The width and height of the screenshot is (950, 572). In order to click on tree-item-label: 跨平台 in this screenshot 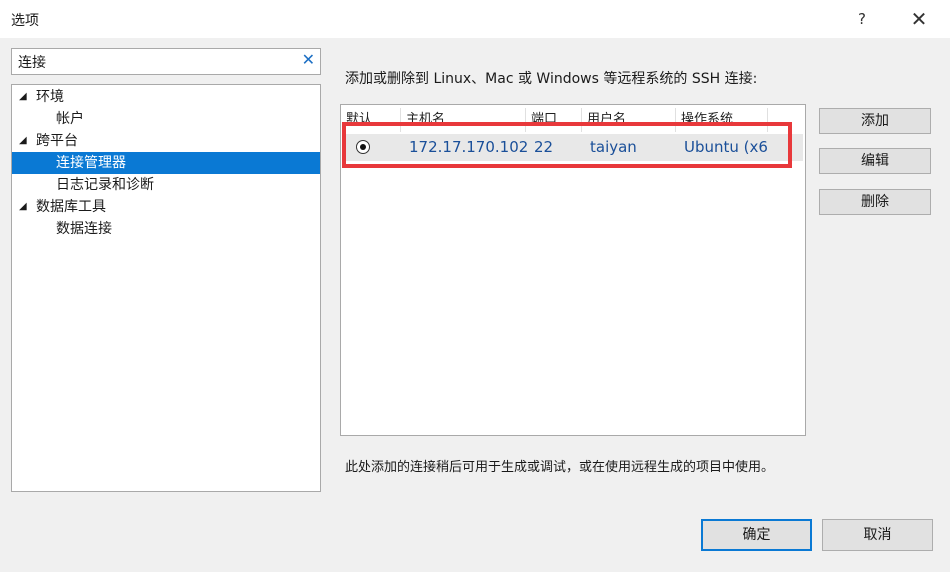, I will do `click(57, 141)`.